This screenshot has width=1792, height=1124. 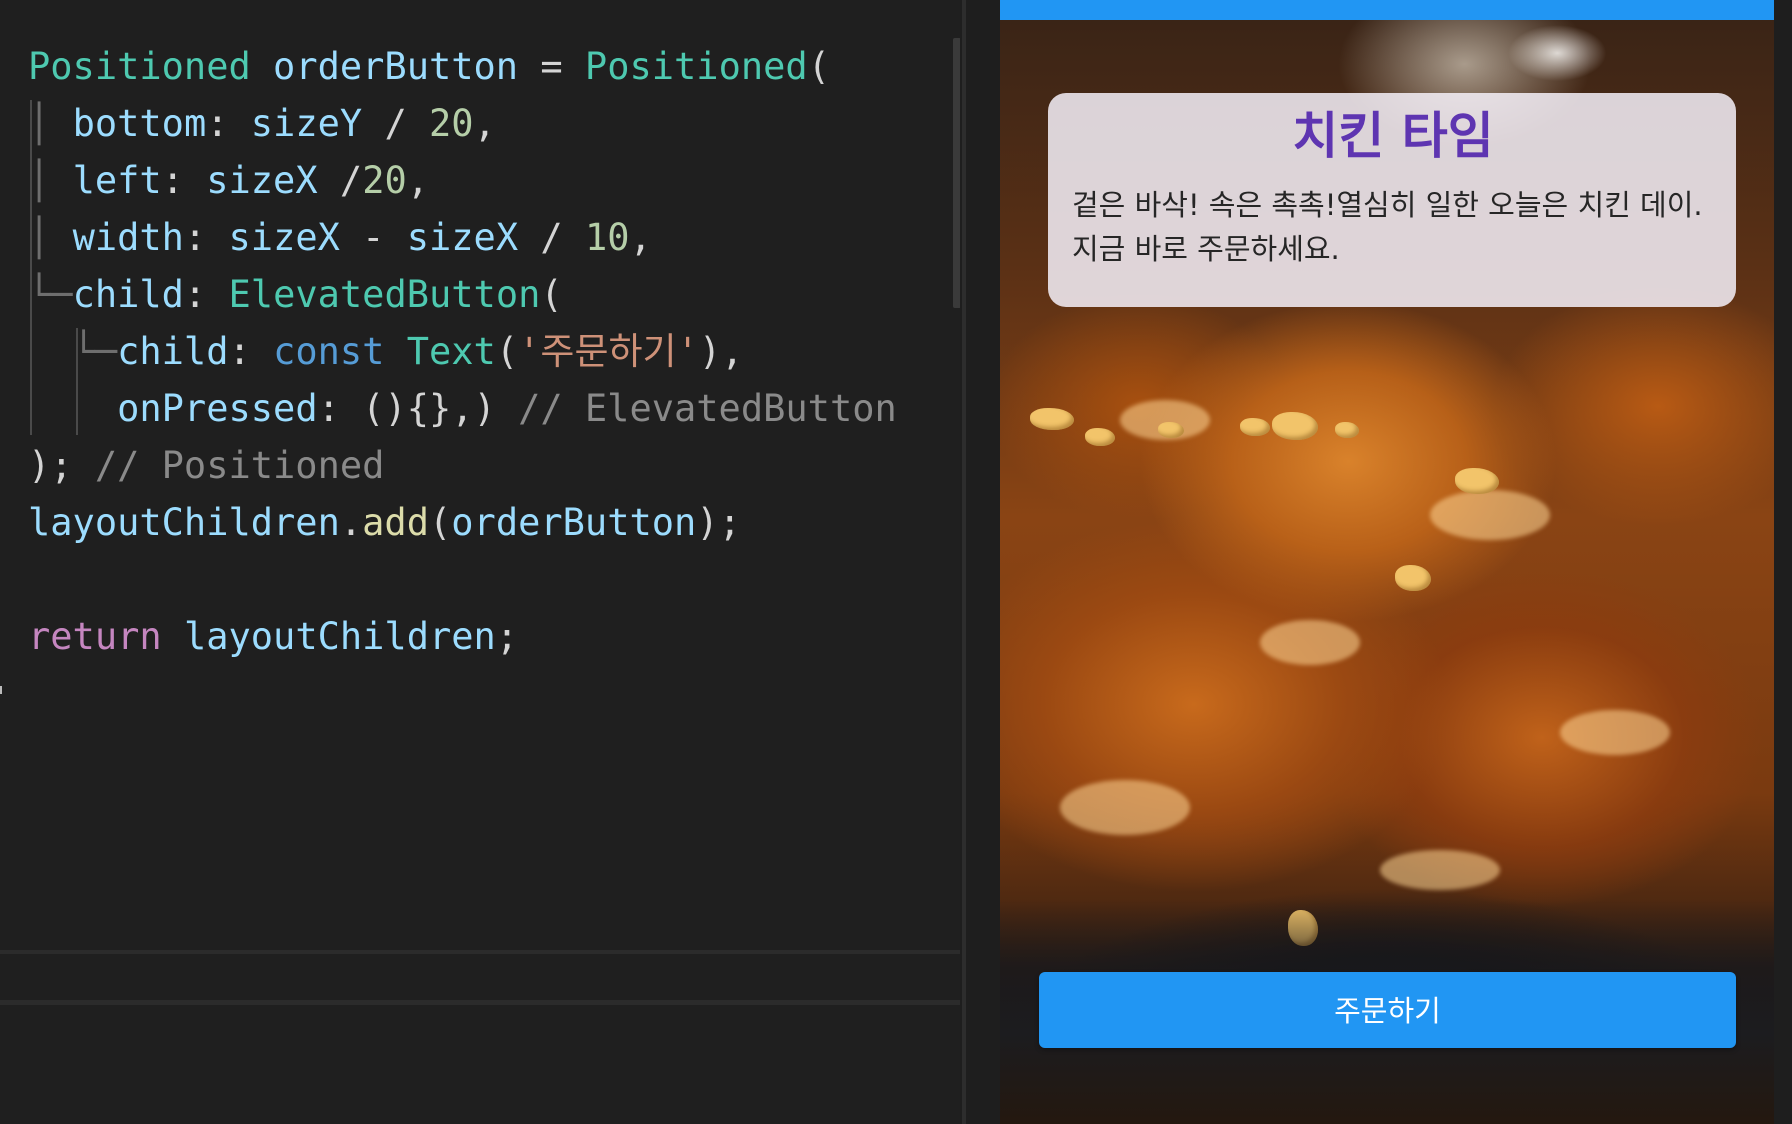 What do you see at coordinates (1393, 136) in the screenshot?
I see `card-title: 치킨 타임` at bounding box center [1393, 136].